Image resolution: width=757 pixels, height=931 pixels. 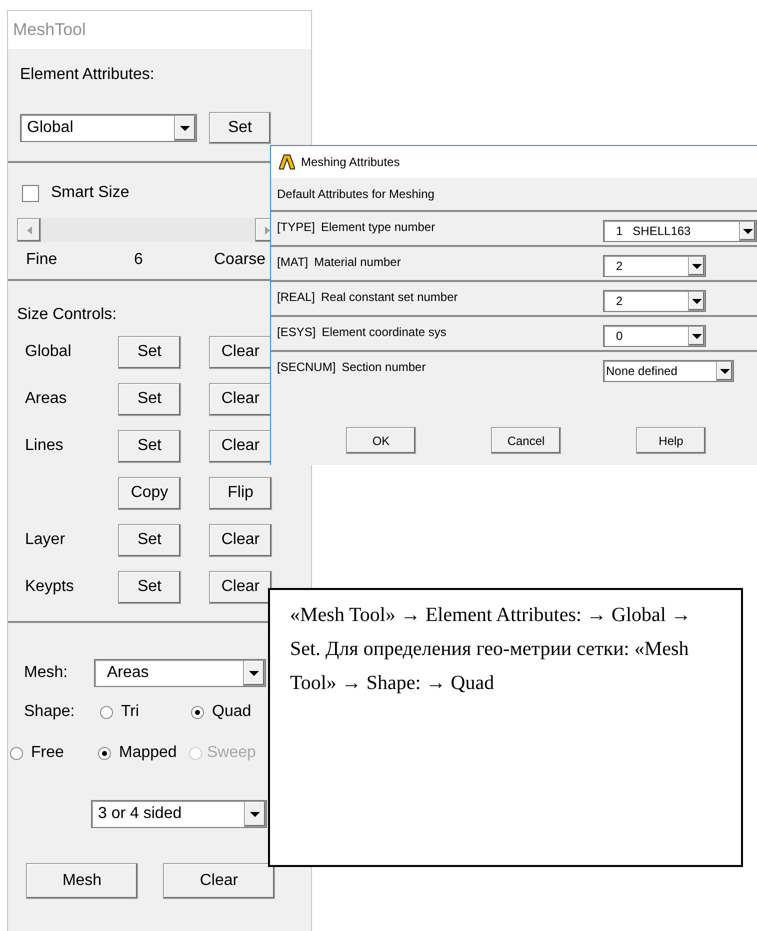 What do you see at coordinates (491, 649) in the screenshot?
I see `note-text: «Mesh Tool» → Element Attributes: → Global → Set. Для определения гео-метрии сетки: «Mesh Tool» → Shape: → Quad` at bounding box center [491, 649].